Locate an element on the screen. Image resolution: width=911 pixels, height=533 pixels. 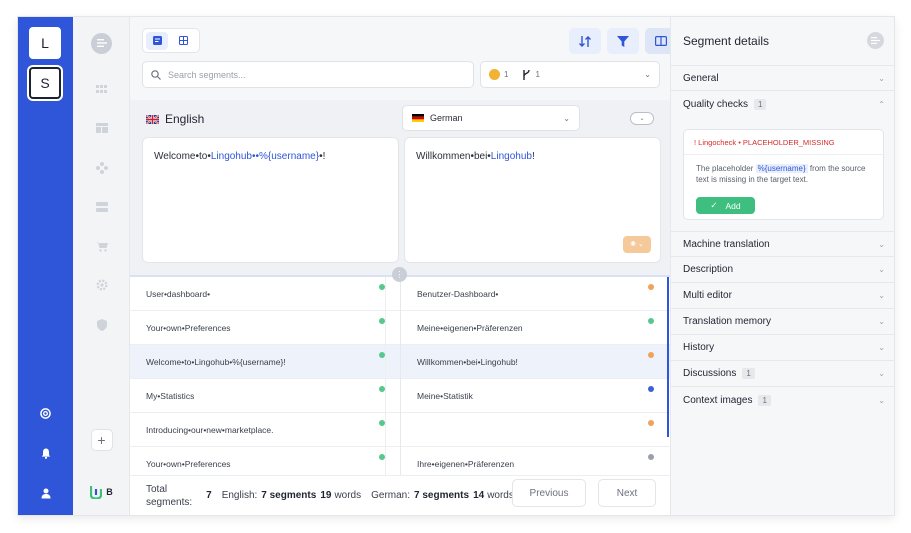
total-value: 7 is located at coordinates (209, 495).